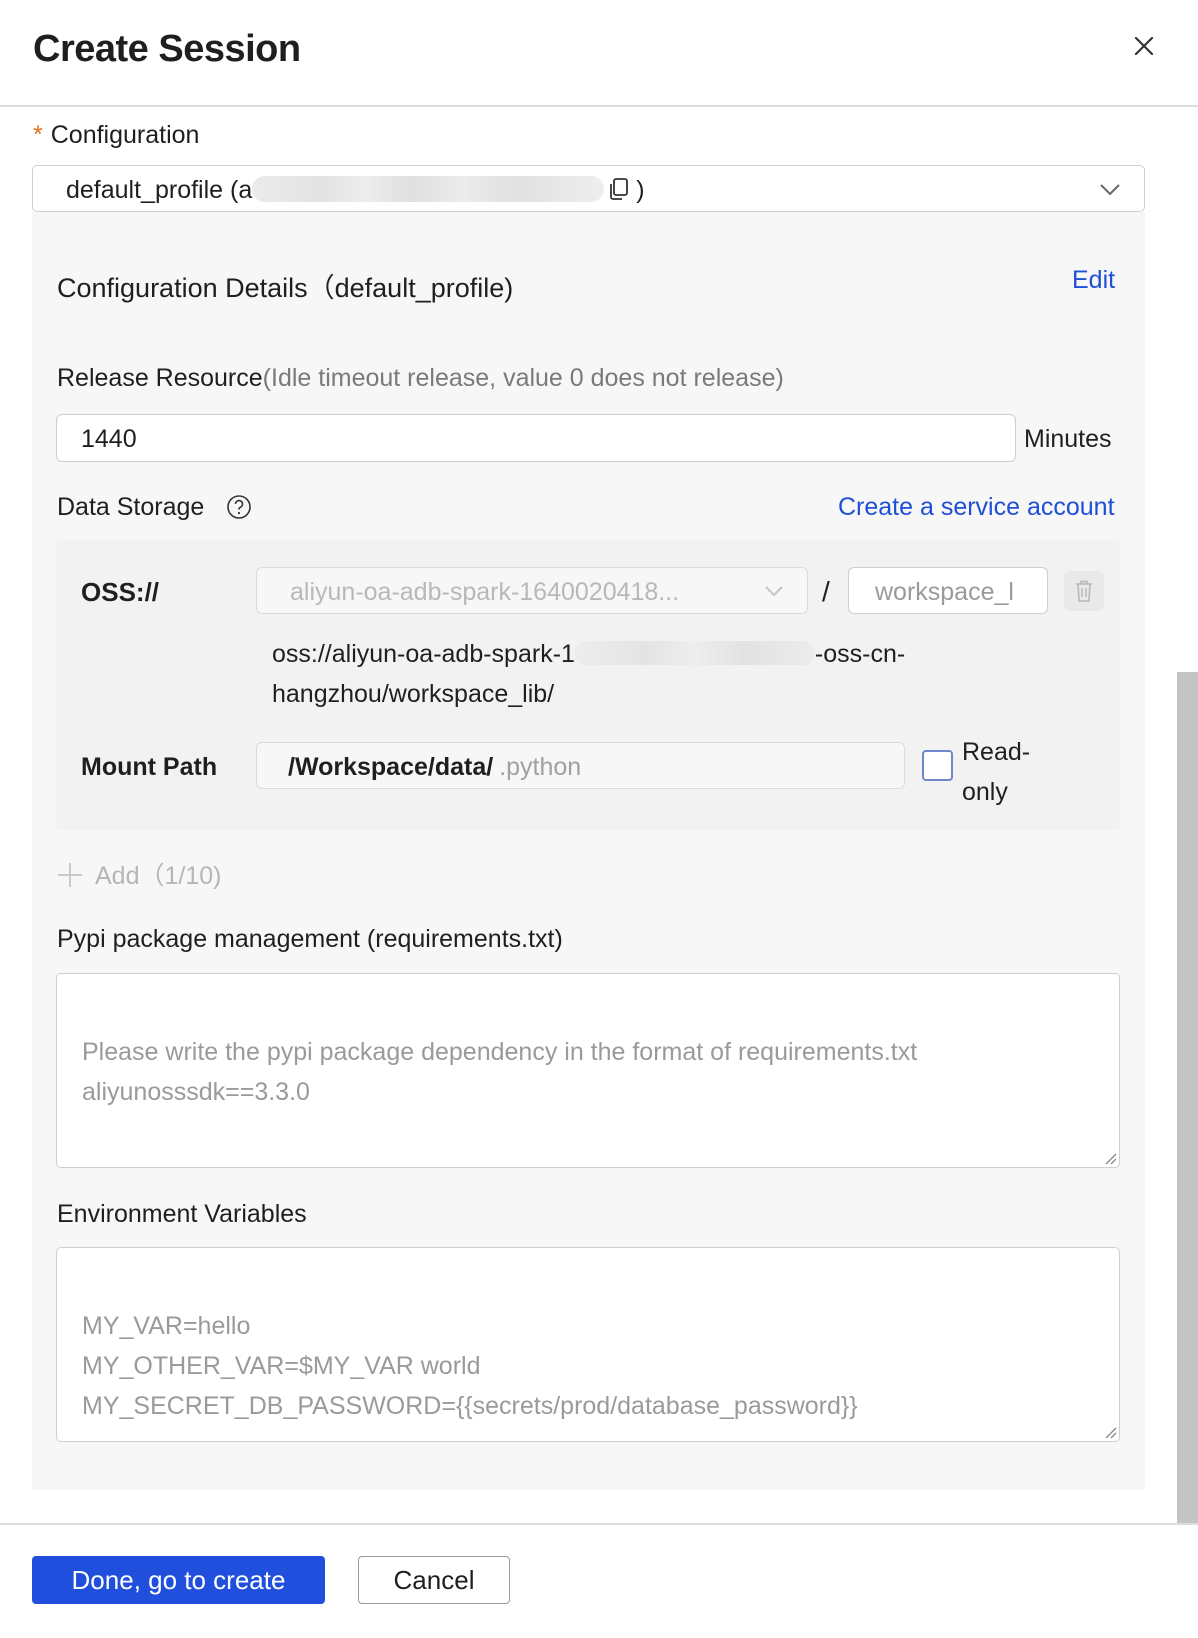  What do you see at coordinates (948, 590) in the screenshot?
I see `oss-path-input: workspace_l` at bounding box center [948, 590].